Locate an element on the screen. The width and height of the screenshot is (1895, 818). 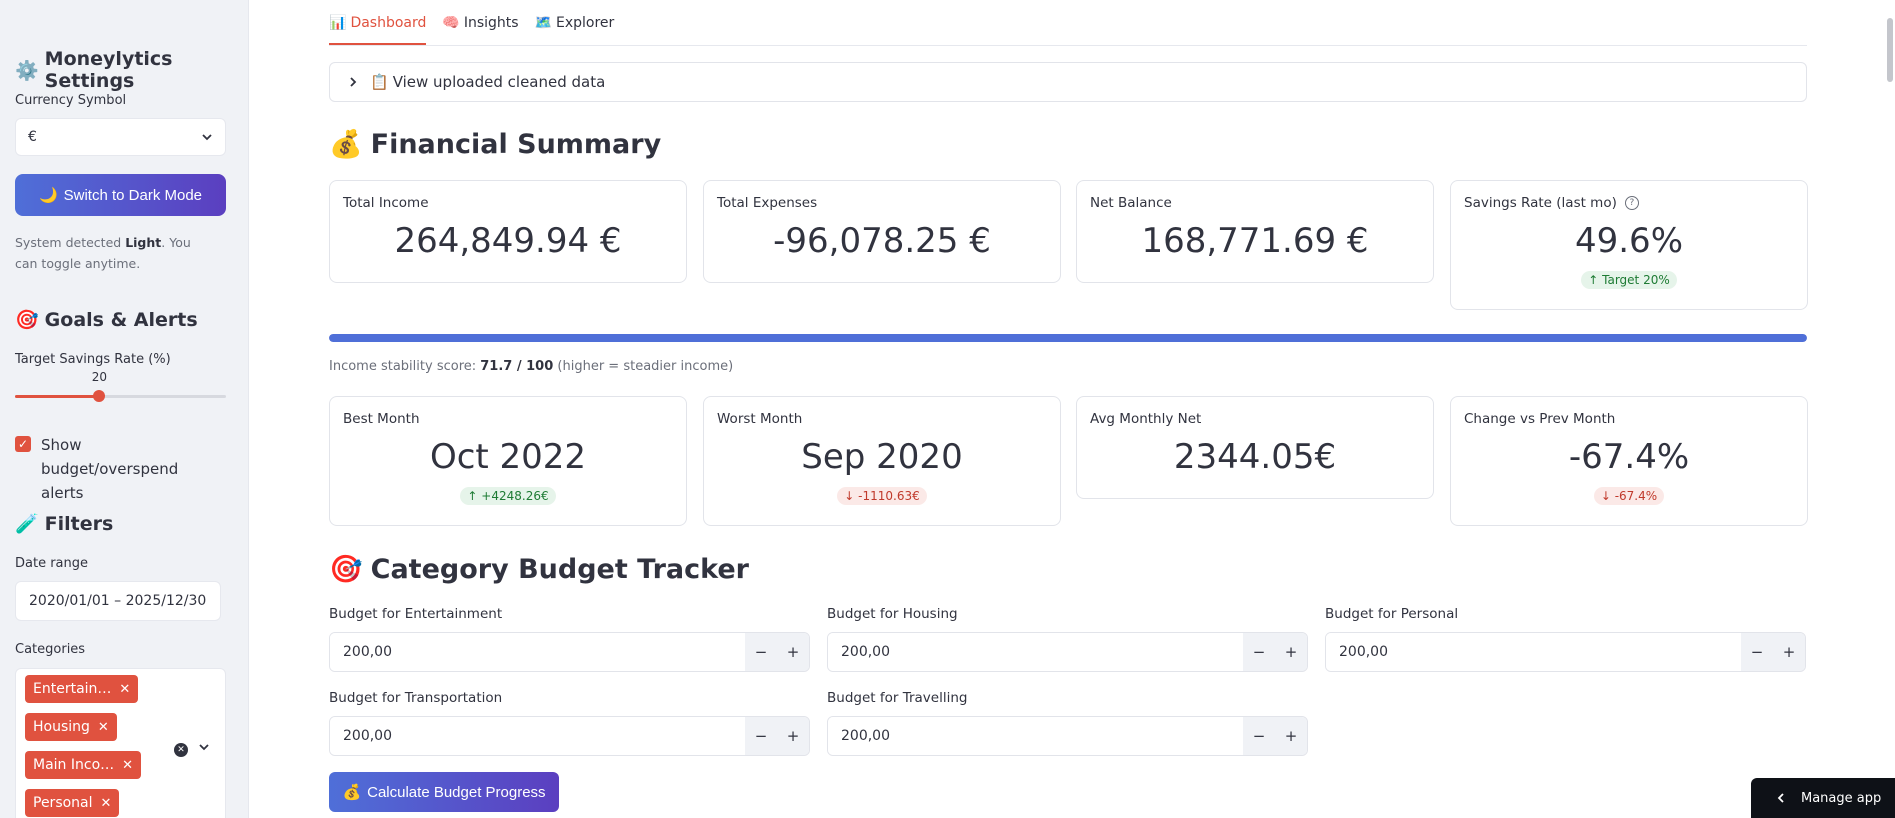
categories-label: Categories is located at coordinates (50, 649).